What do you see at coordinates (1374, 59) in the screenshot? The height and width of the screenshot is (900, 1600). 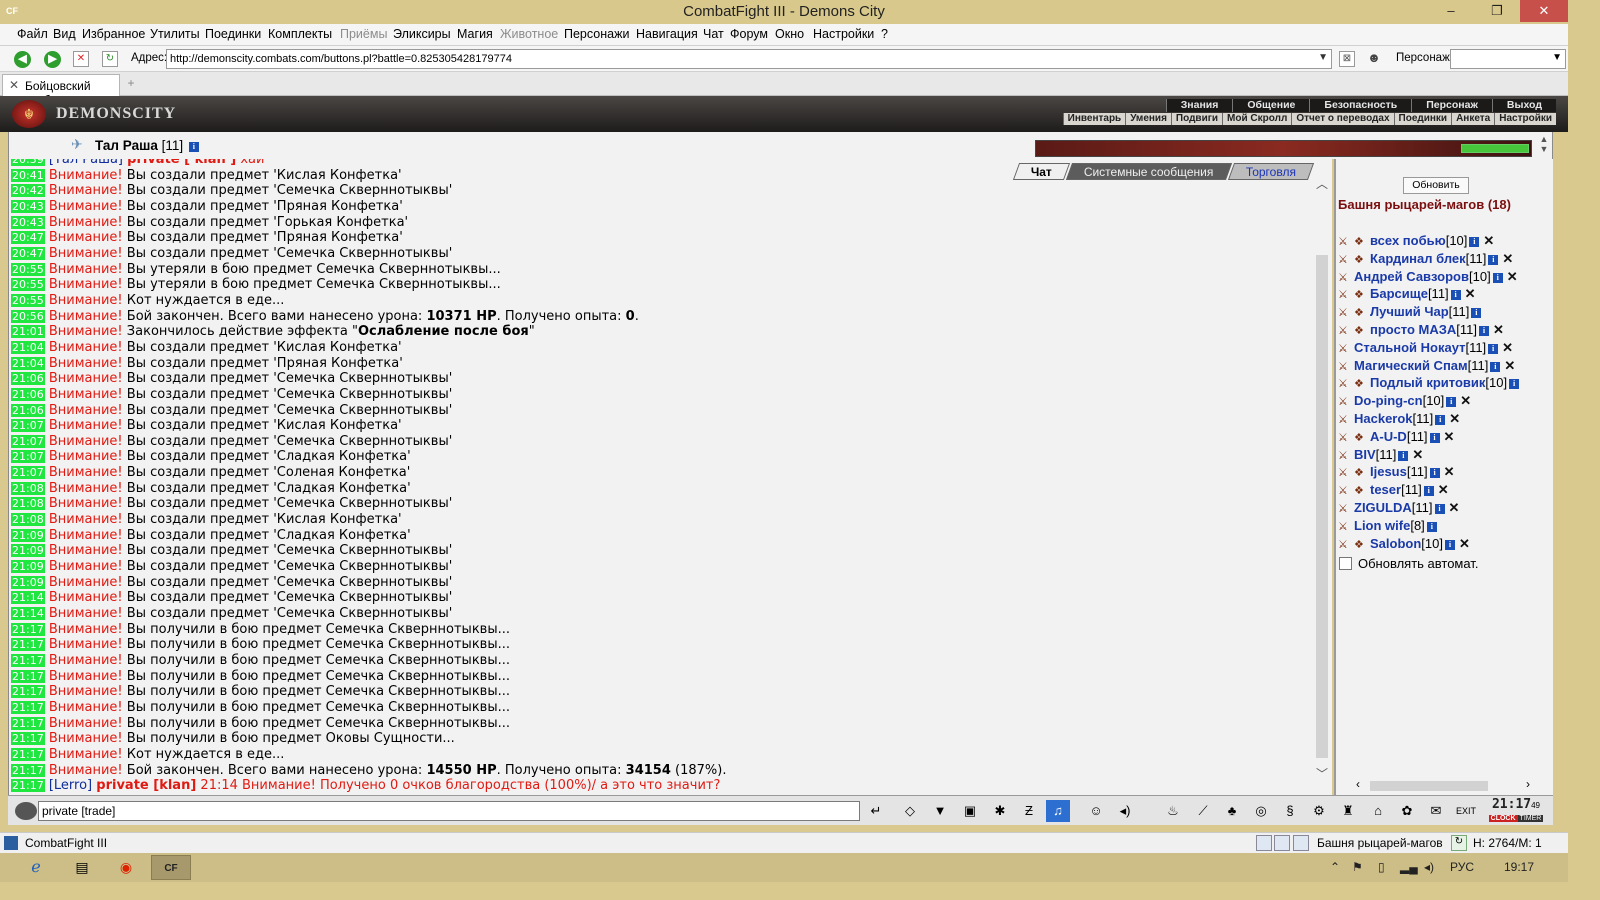 I see `users-icon: ☻` at bounding box center [1374, 59].